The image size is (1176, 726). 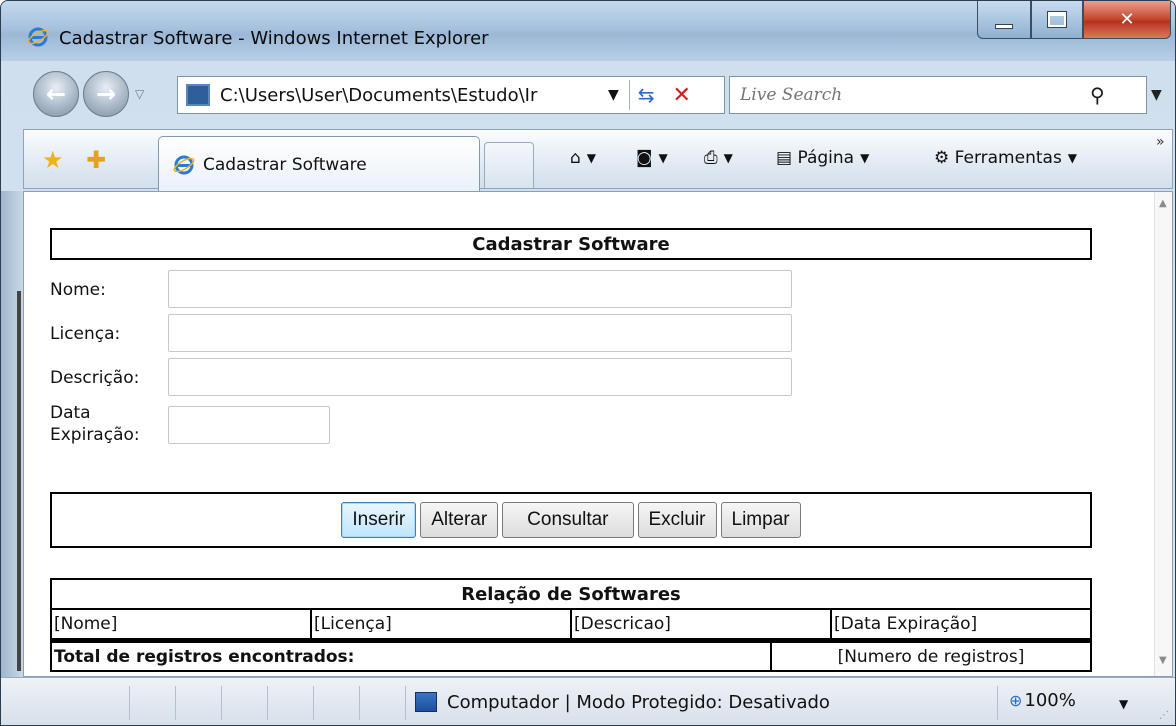 What do you see at coordinates (198, 95) in the screenshot?
I see `page-icon` at bounding box center [198, 95].